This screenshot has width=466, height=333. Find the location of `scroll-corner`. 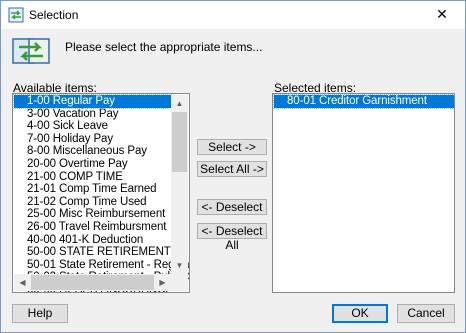

scroll-corner is located at coordinates (179, 282).